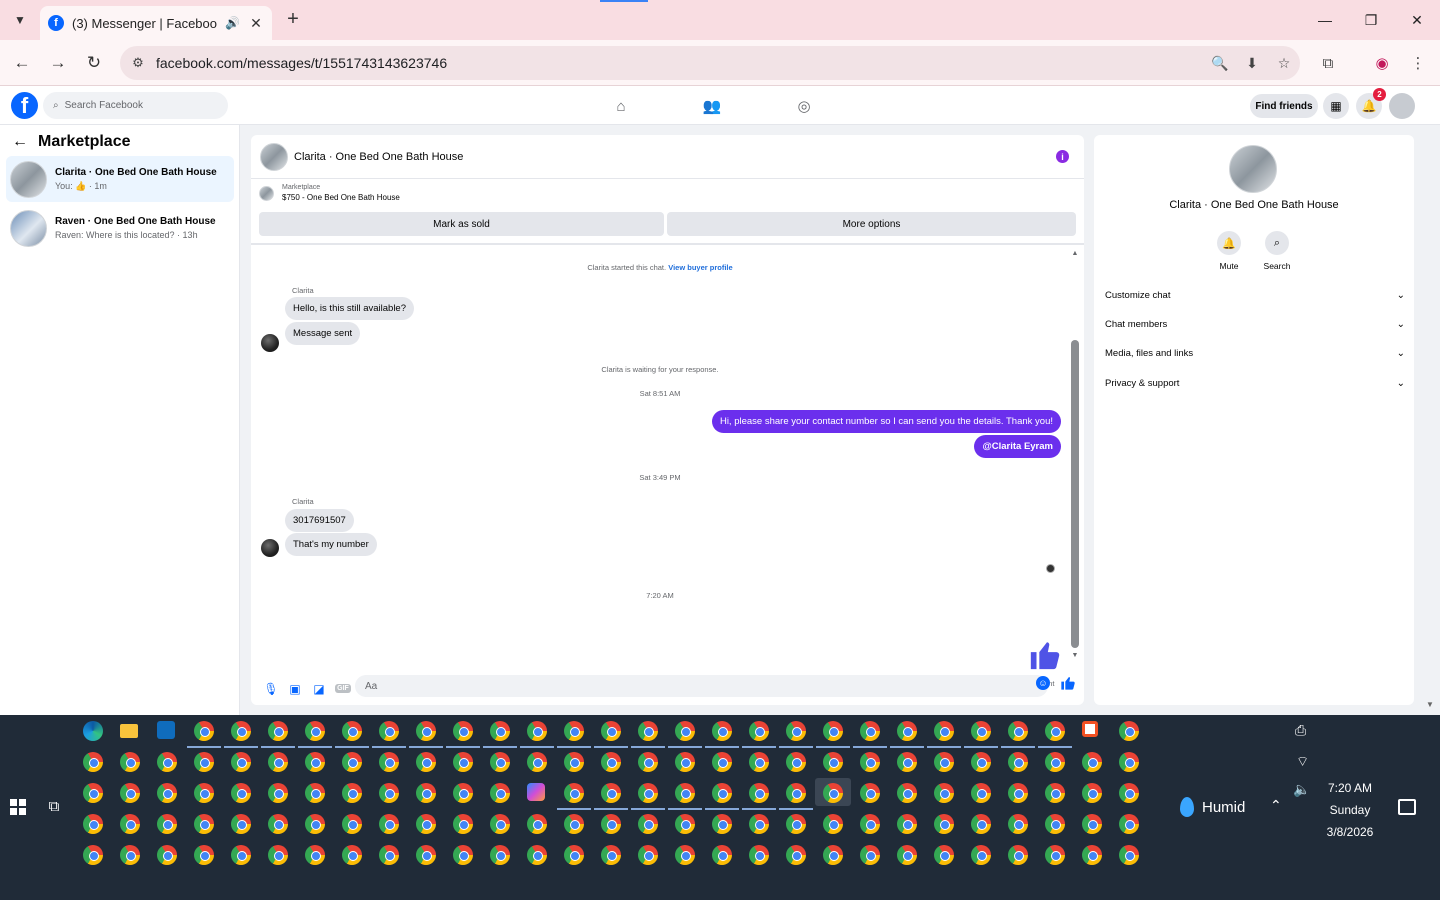  I want to click on search-conversation-button: ⌕ Search, so click(1277, 251).